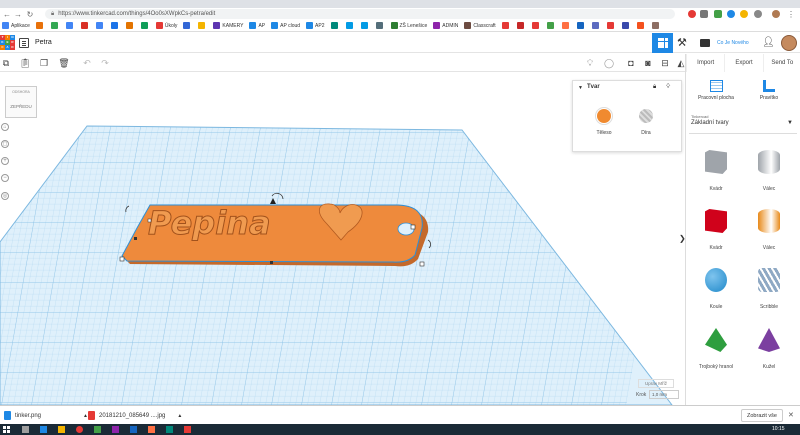 The height and width of the screenshot is (435, 800). I want to click on duplicate-icon: ❐, so click(44, 63).